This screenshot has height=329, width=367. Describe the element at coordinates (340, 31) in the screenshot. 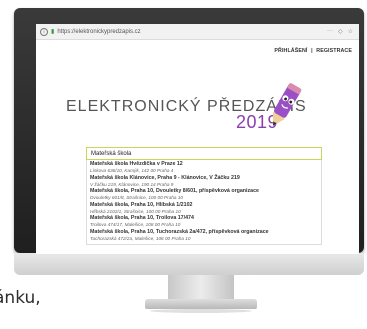

I see `pocket-icon: ◇` at that location.